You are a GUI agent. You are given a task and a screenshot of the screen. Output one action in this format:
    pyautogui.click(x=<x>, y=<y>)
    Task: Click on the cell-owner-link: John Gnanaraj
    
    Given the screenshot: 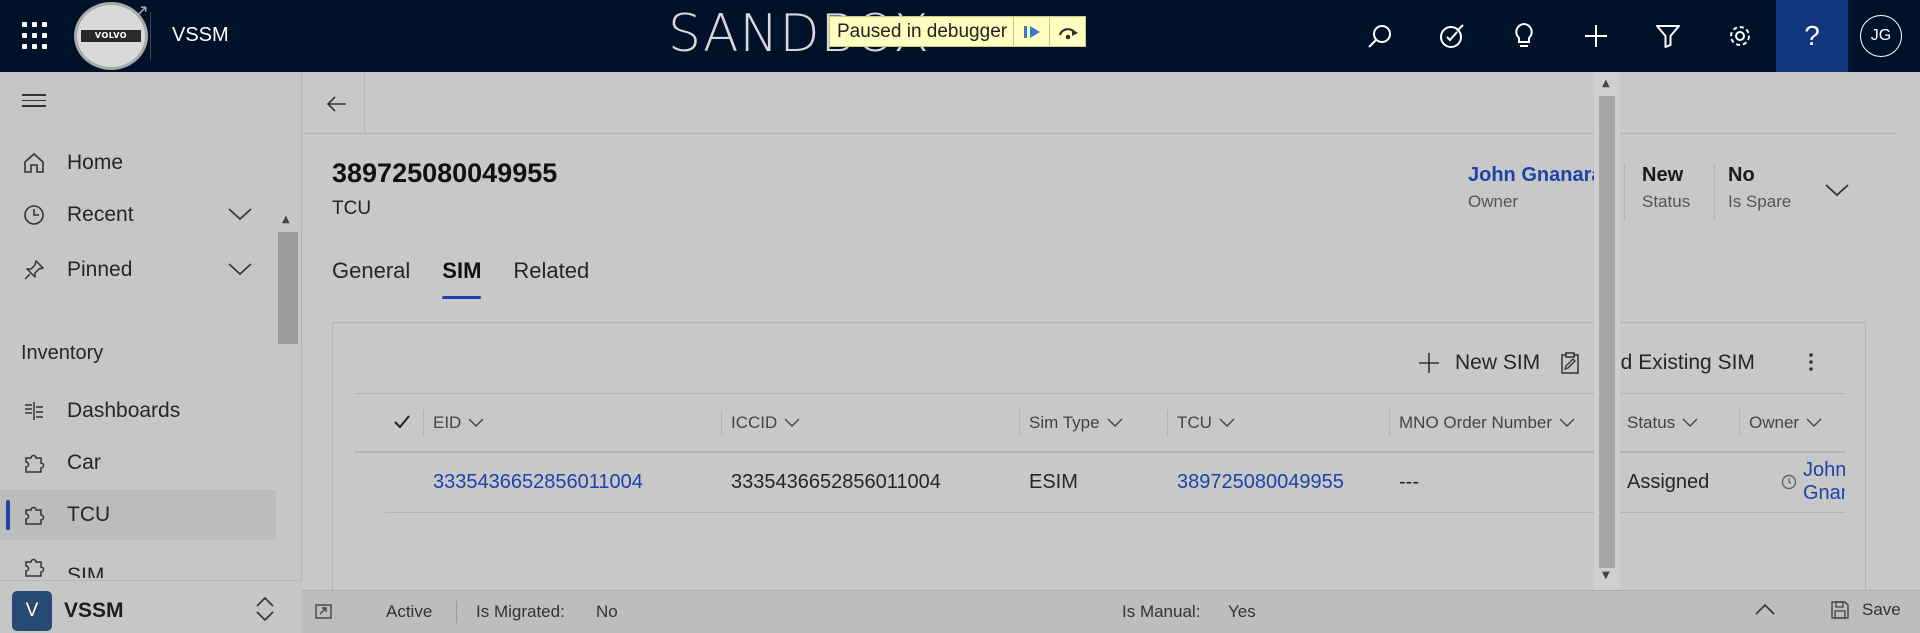 What is the action you would take?
    pyautogui.click(x=1813, y=482)
    